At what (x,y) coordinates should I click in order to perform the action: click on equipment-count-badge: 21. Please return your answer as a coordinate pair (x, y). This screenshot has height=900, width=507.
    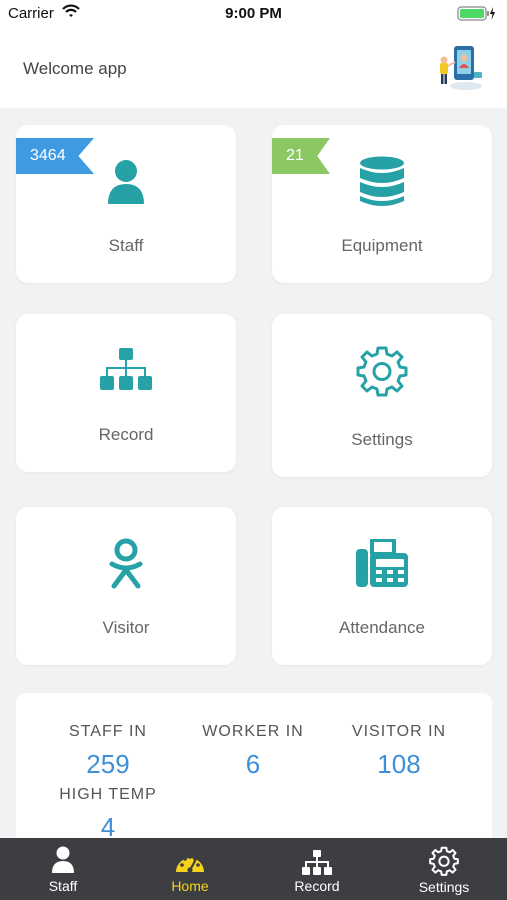
    Looking at the image, I should click on (301, 156).